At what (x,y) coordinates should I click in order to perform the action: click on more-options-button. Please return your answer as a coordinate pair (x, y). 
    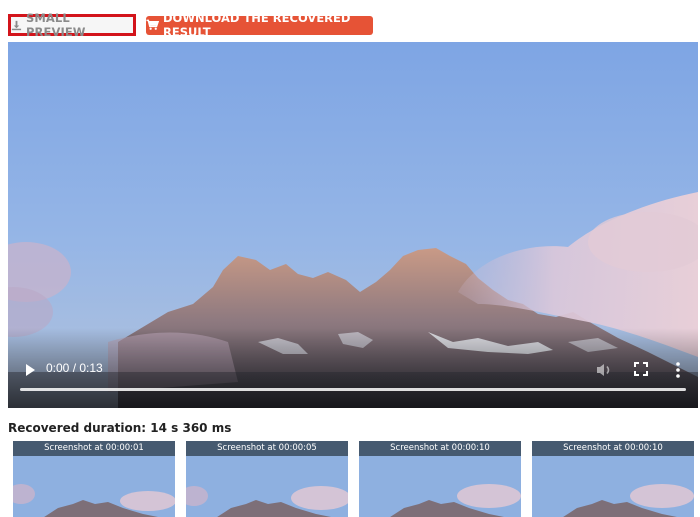
    Looking at the image, I should click on (678, 370).